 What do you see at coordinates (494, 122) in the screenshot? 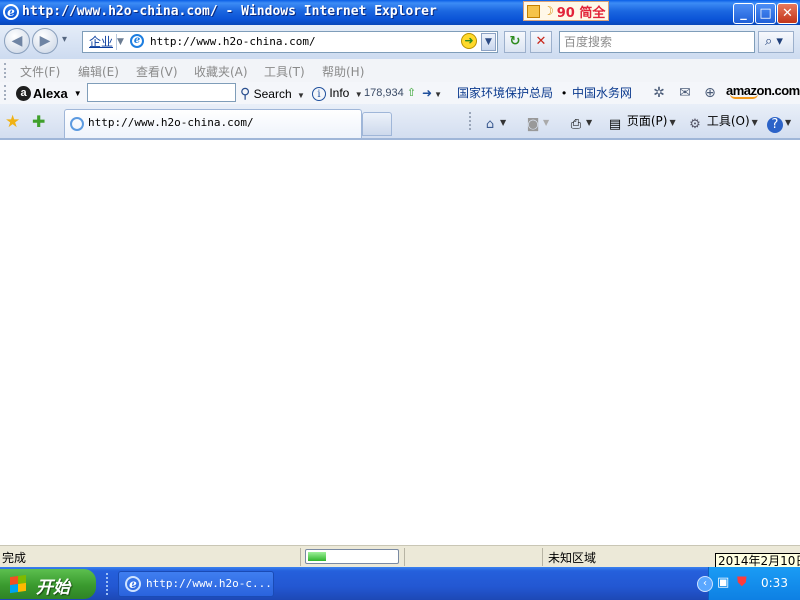
I see `home-button: ⌂ ▼` at bounding box center [494, 122].